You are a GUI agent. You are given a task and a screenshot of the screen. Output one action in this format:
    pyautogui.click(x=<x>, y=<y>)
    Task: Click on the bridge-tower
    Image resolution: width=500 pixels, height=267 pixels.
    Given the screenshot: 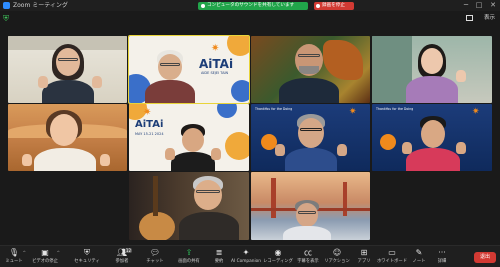 What is the action you would take?
    pyautogui.click(x=273, y=198)
    